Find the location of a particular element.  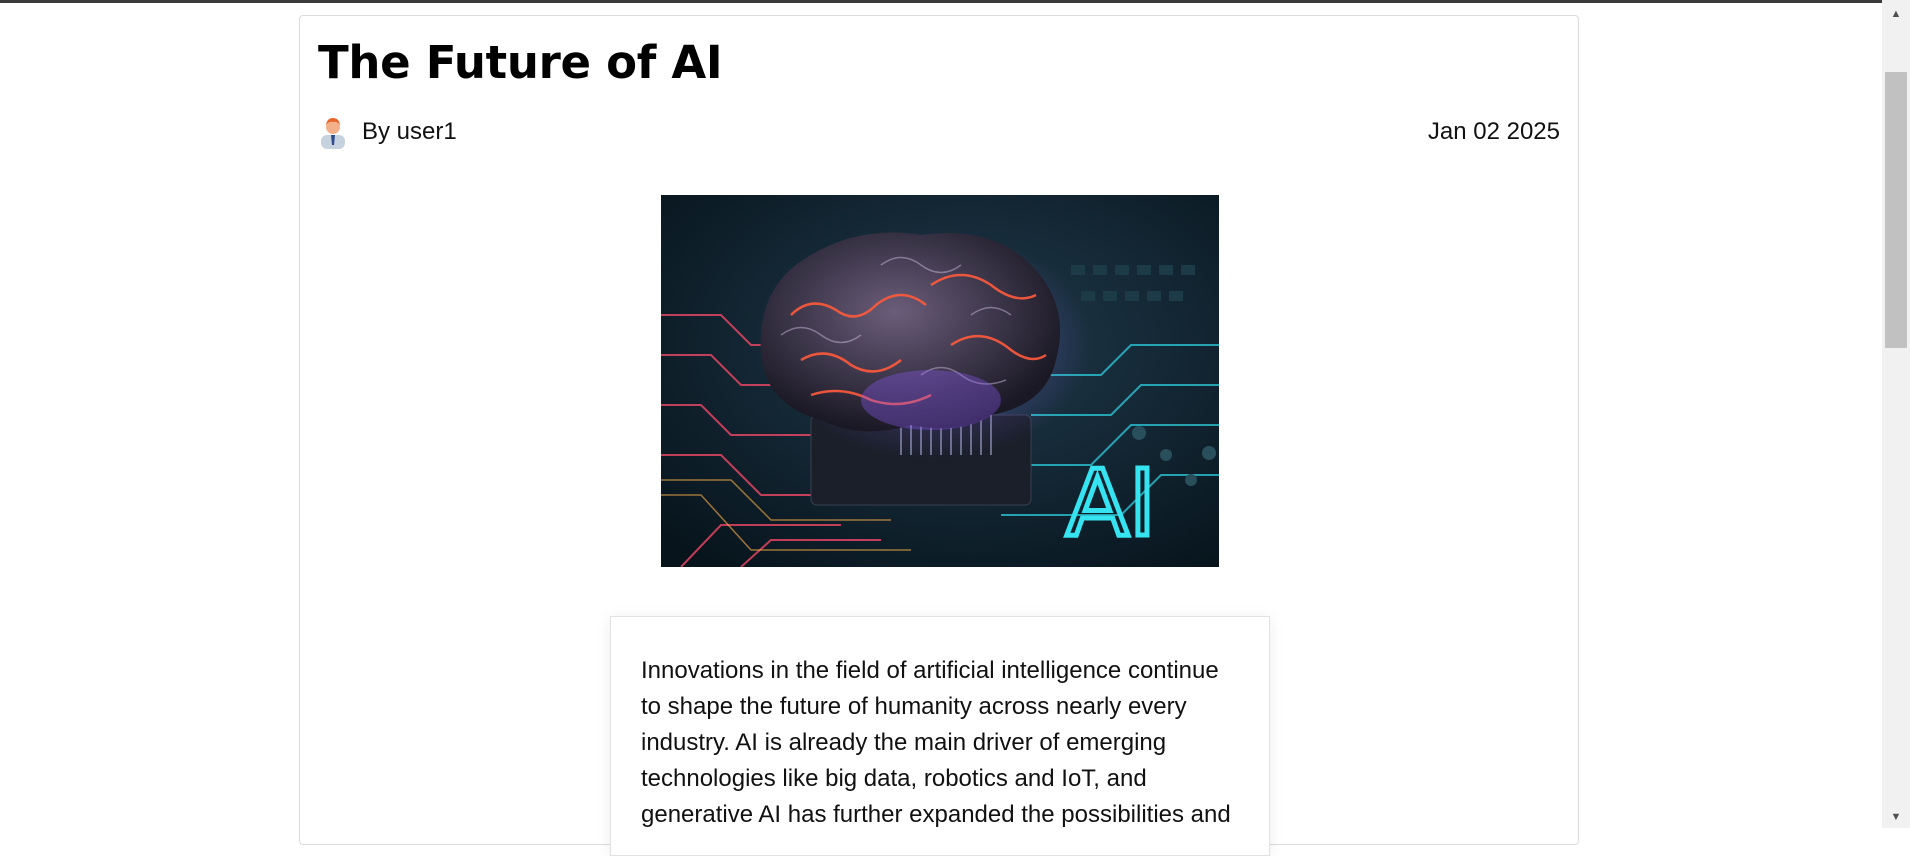

arrow-down-icon: ▼ is located at coordinates (1896, 817).